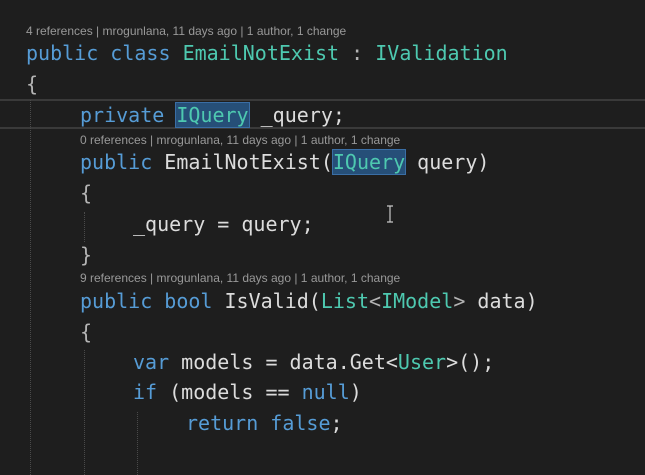  Describe the element at coordinates (390, 214) in the screenshot. I see `text-cursor-icon` at that location.